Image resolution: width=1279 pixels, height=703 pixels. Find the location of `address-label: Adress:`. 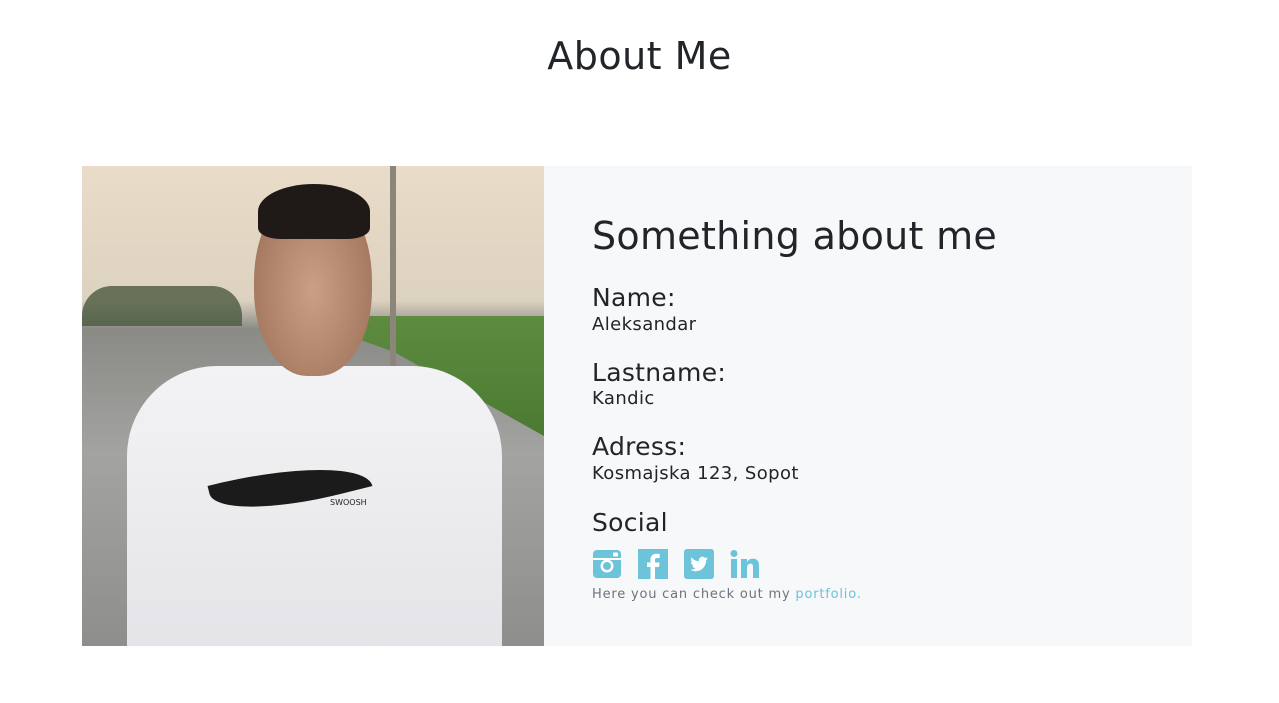

address-label: Adress: is located at coordinates (639, 446).